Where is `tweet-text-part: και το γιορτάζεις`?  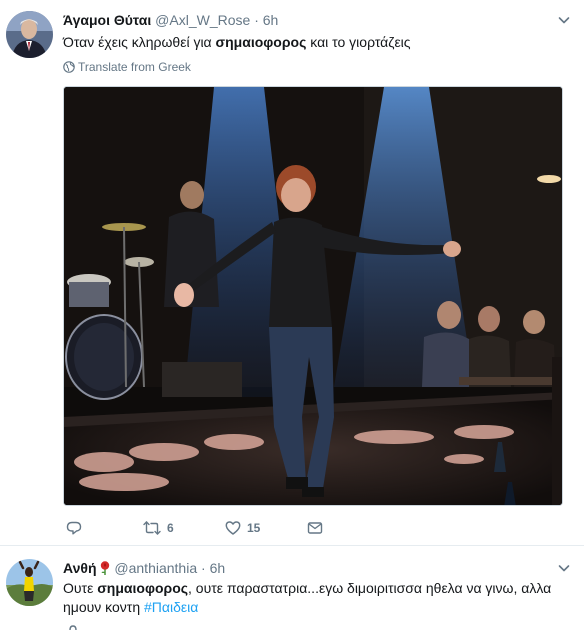
tweet-text-part: και το γιορτάζεις is located at coordinates (358, 42).